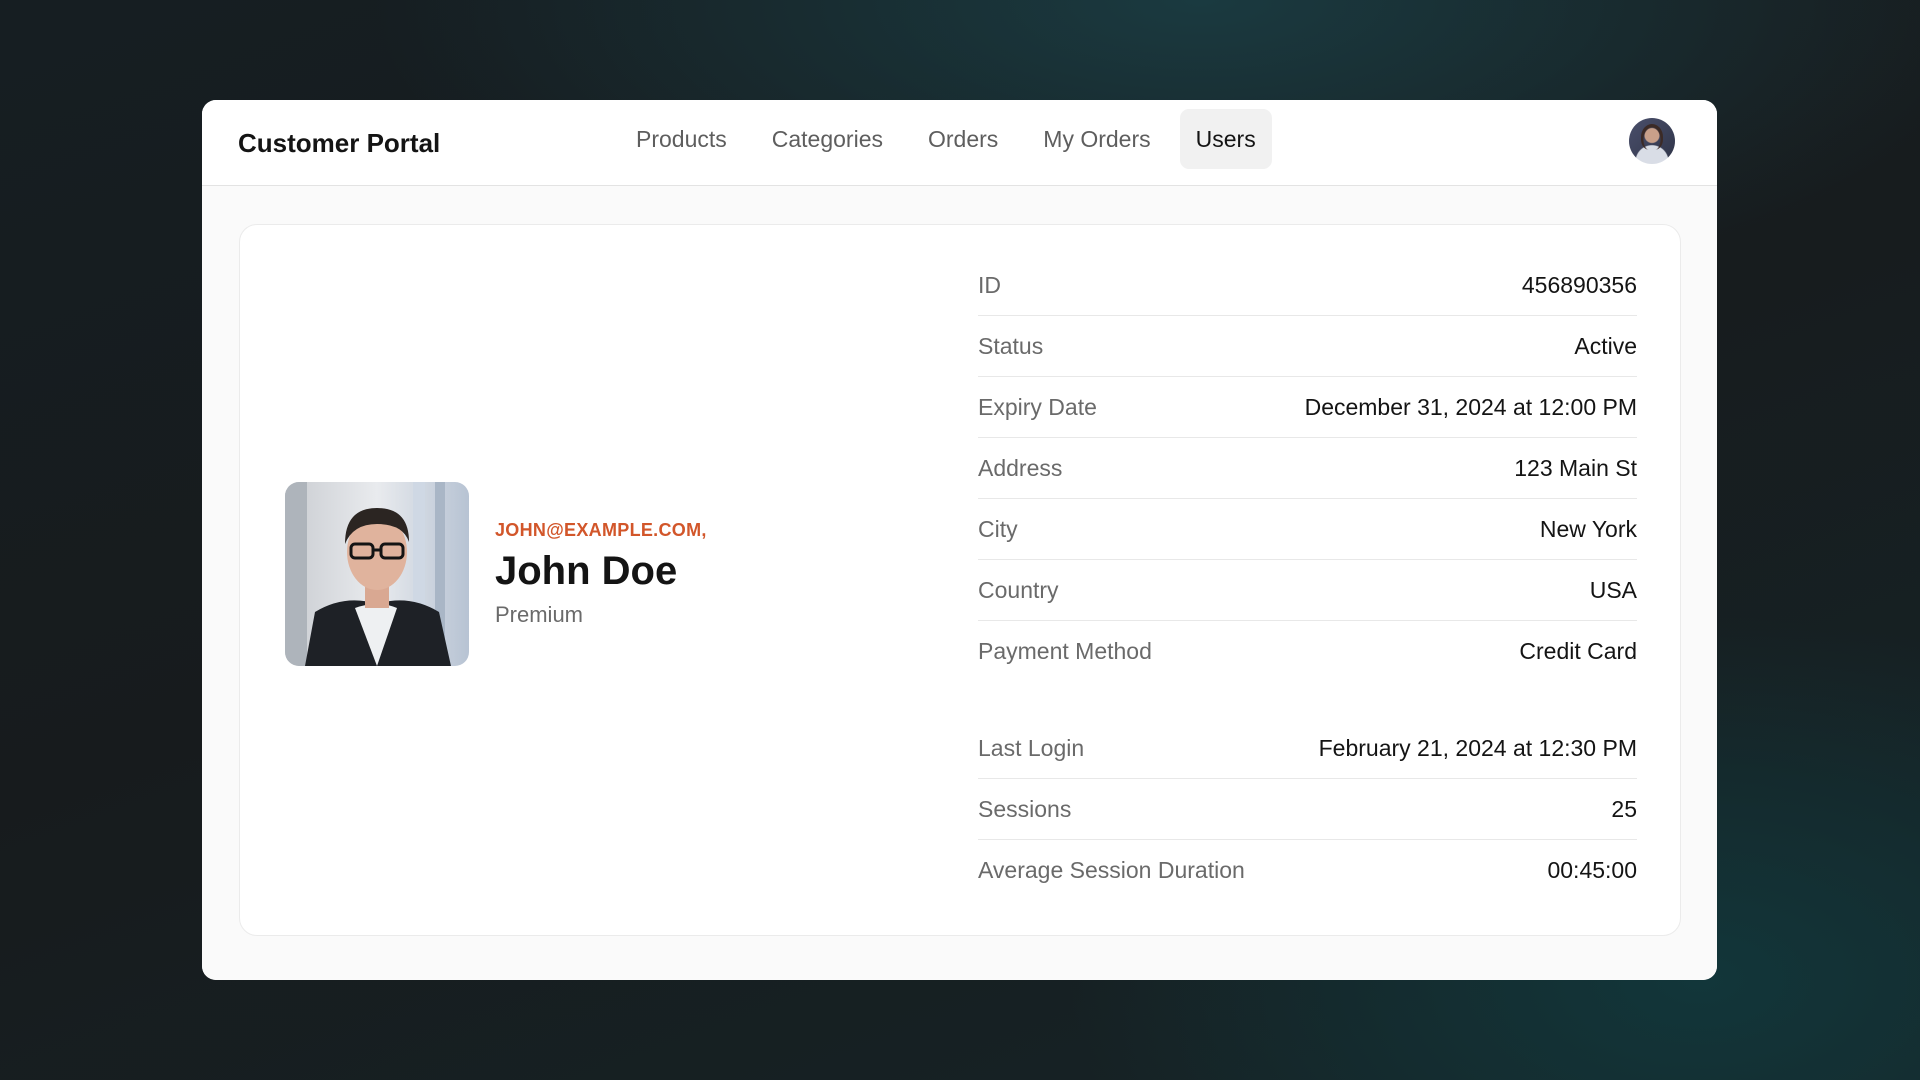  I want to click on detail-label: Sessions, so click(1025, 808).